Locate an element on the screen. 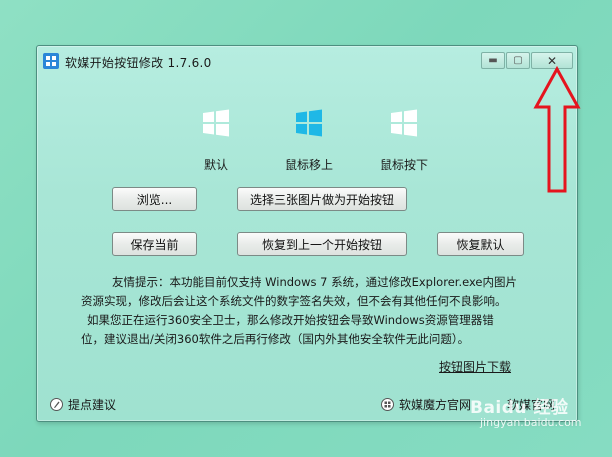 Image resolution: width=612 pixels, height=457 pixels. windows-logo-default-icon is located at coordinates (216, 123).